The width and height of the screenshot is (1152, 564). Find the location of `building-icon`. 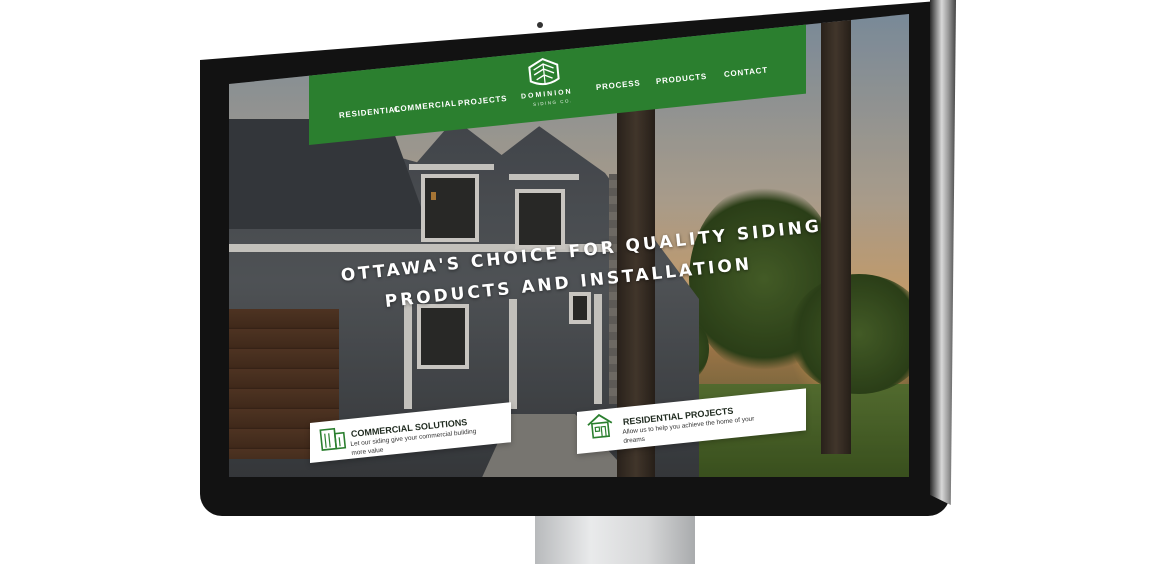

building-icon is located at coordinates (333, 439).